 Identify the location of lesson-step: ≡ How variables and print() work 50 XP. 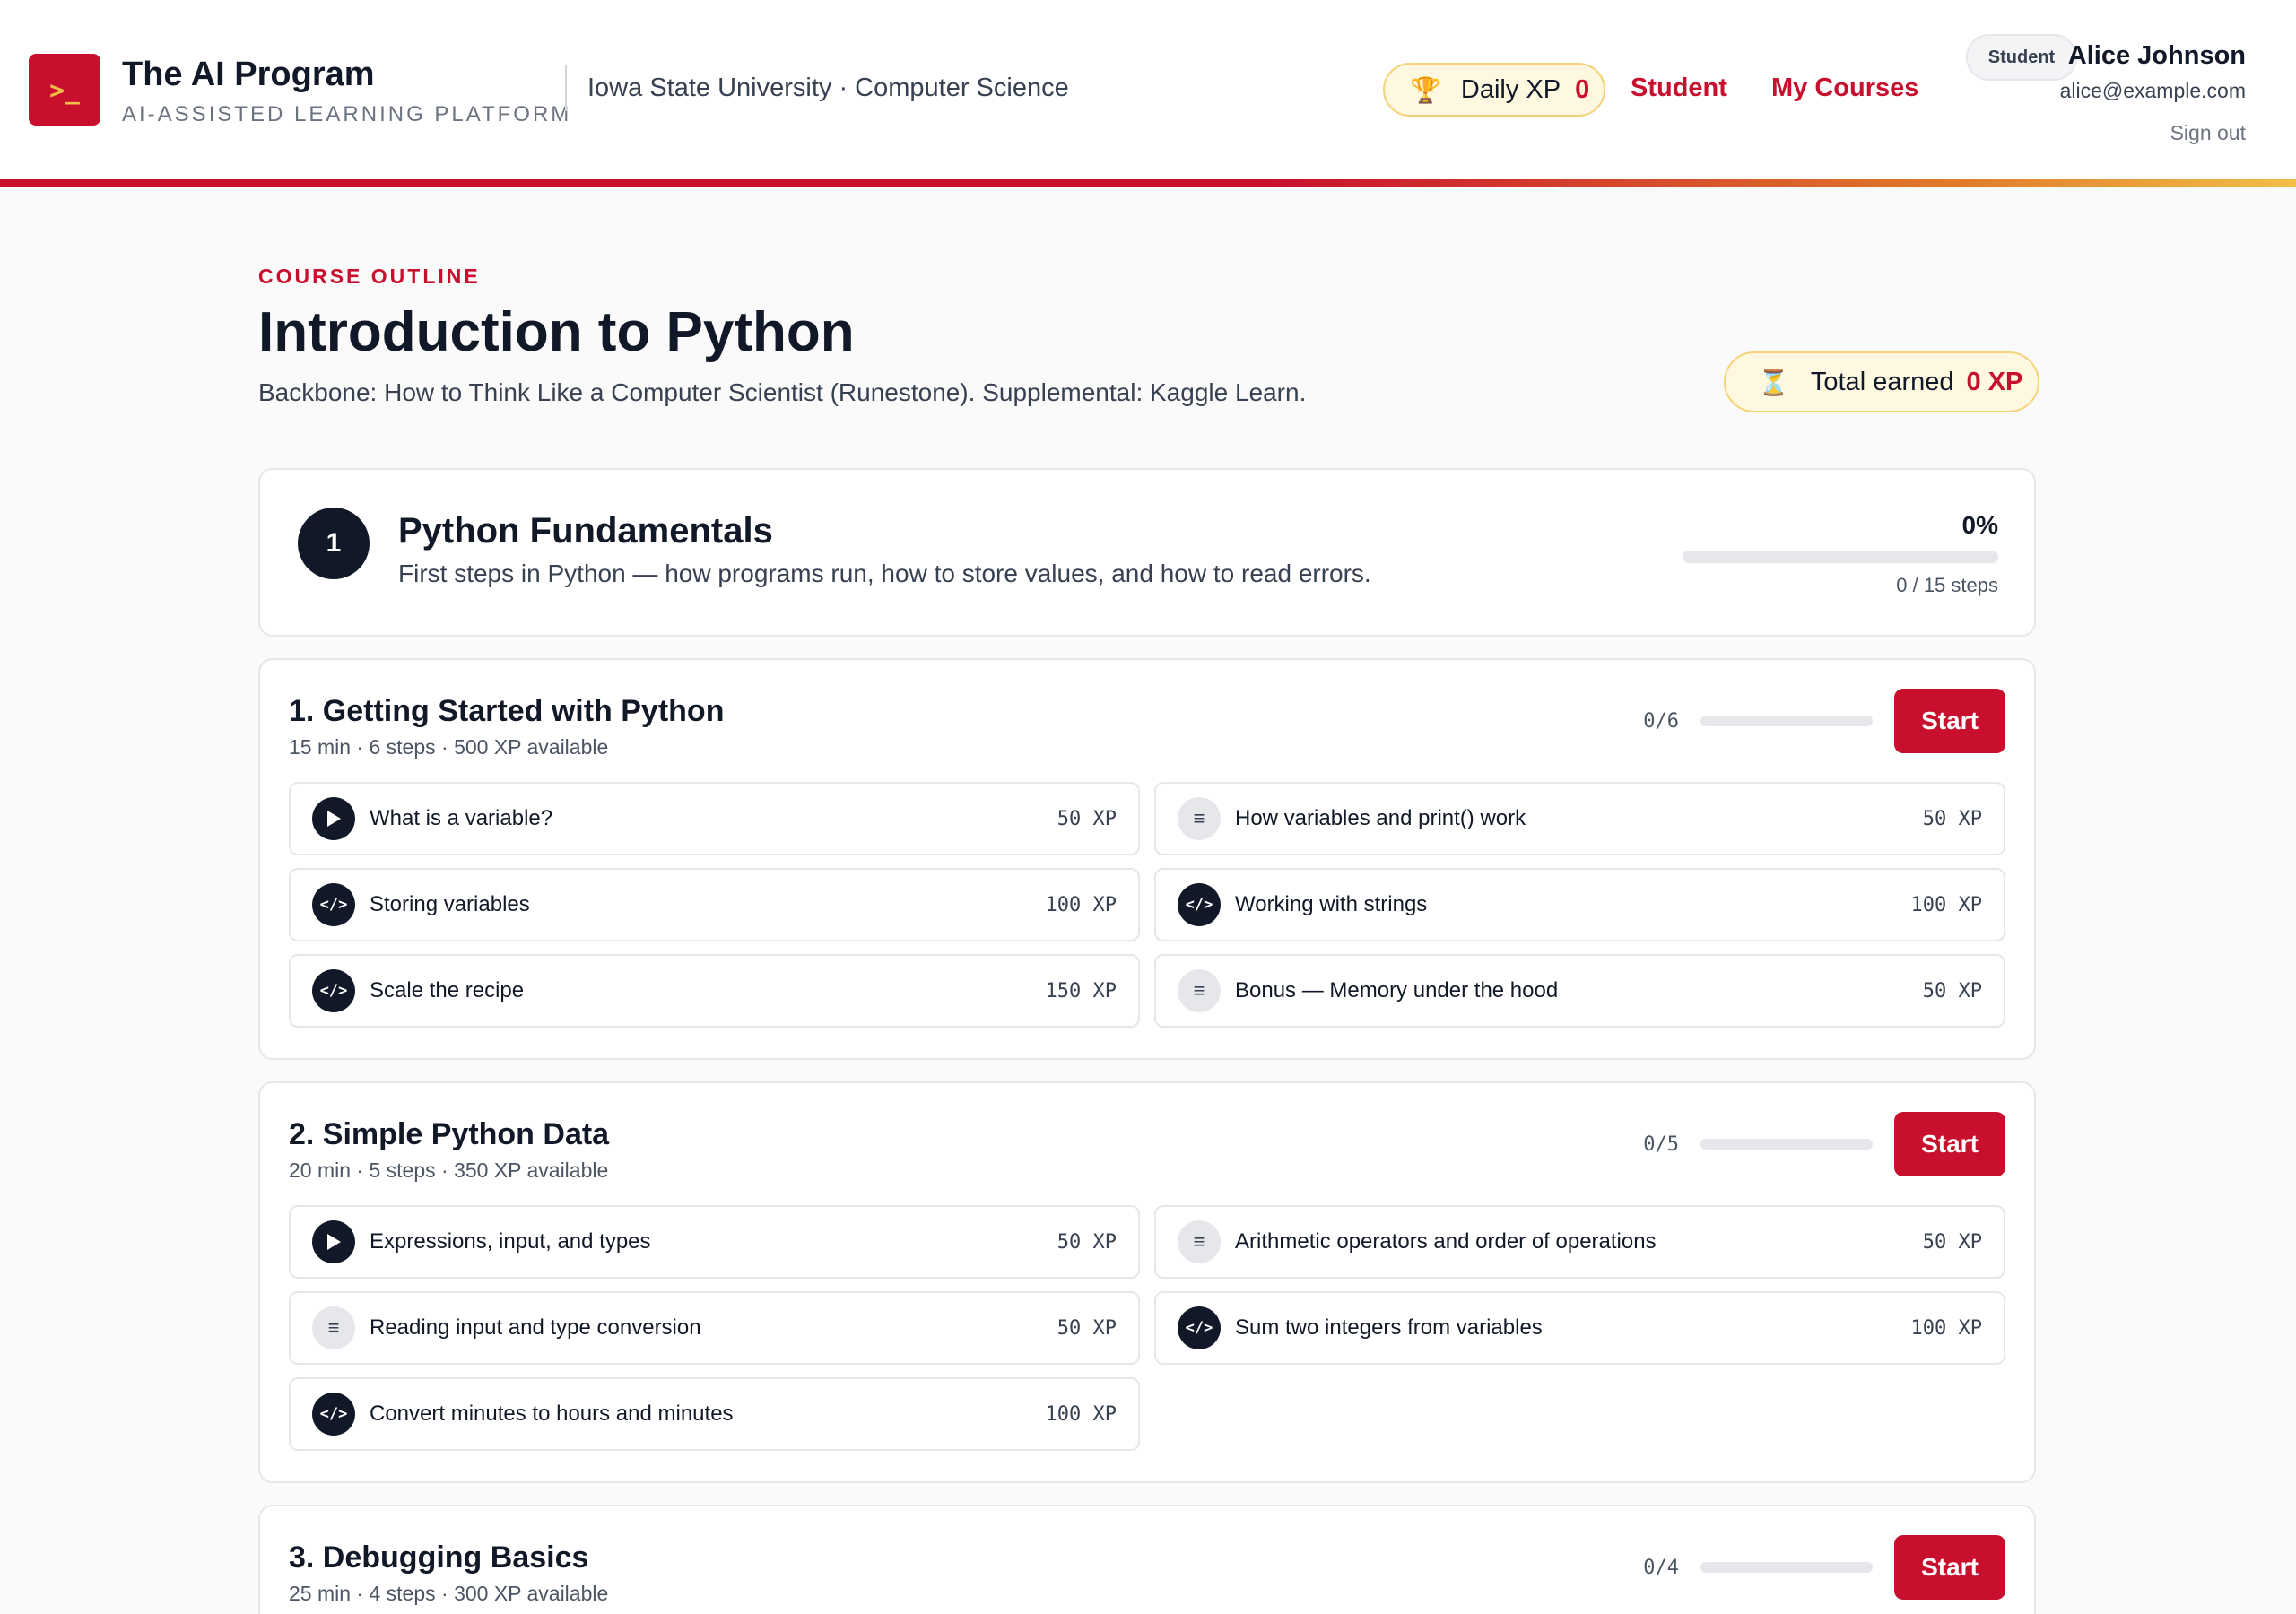
(1579, 818).